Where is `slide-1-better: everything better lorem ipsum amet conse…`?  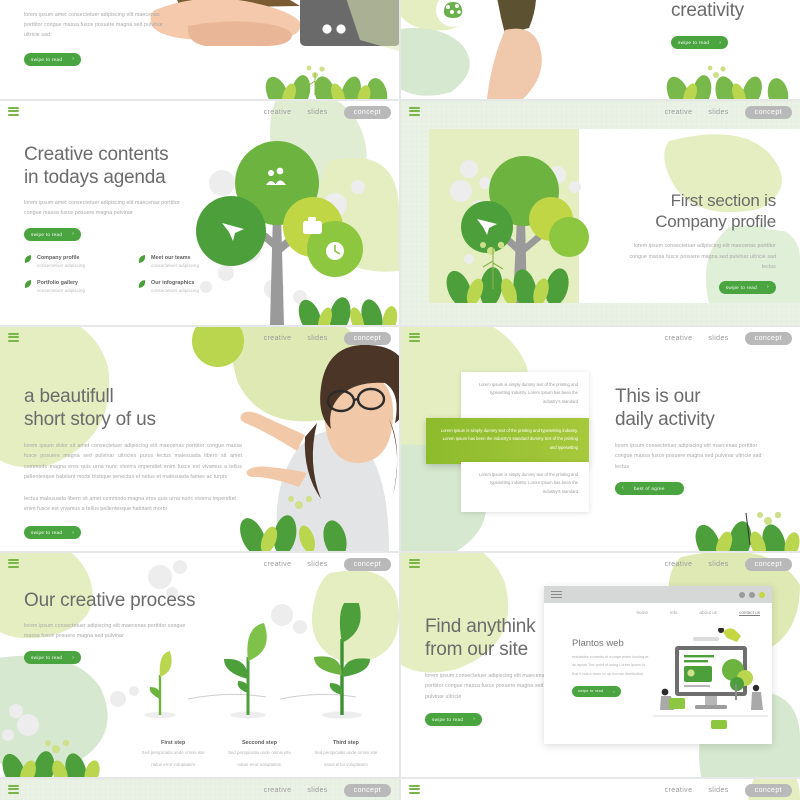
slide-1-better: everything better lorem ipsum amet conse… is located at coordinates (199, 49).